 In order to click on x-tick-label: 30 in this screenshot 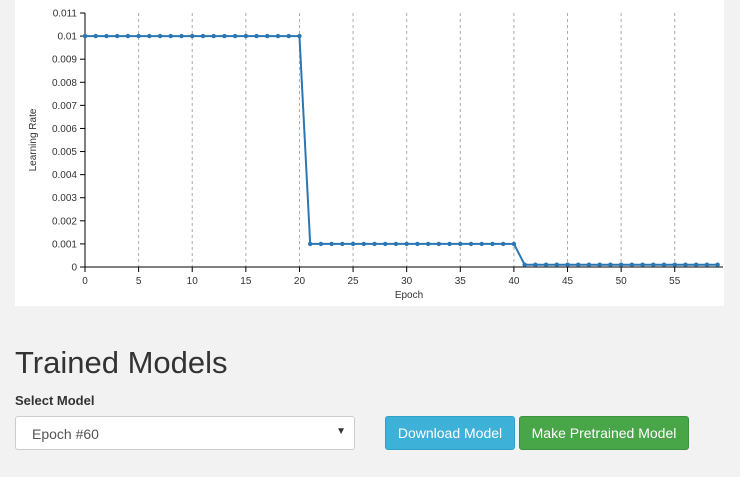, I will do `click(407, 281)`.